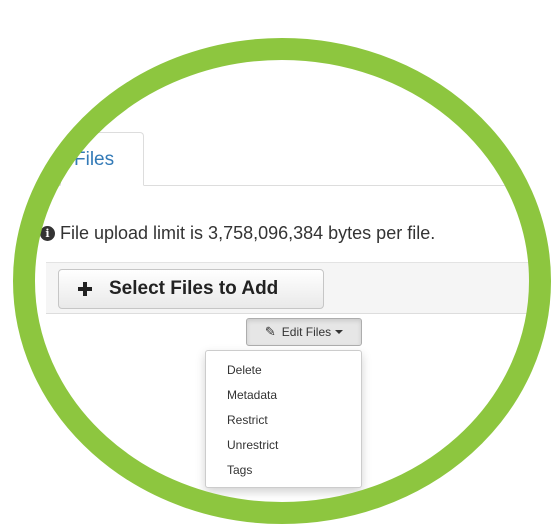 This screenshot has width=558, height=526. I want to click on edit-files-button: ✎ Edit Files, so click(304, 332).